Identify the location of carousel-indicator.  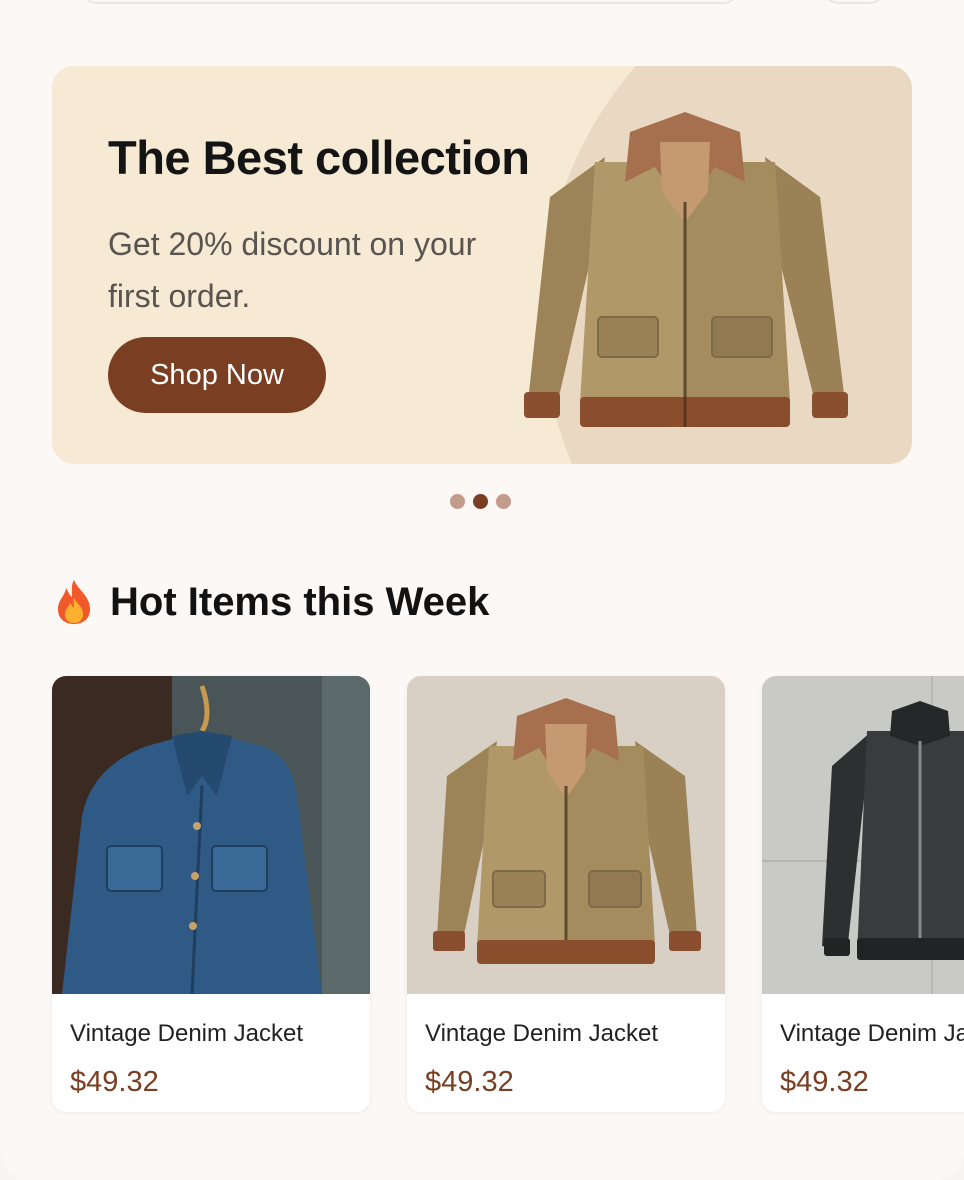
(480, 501).